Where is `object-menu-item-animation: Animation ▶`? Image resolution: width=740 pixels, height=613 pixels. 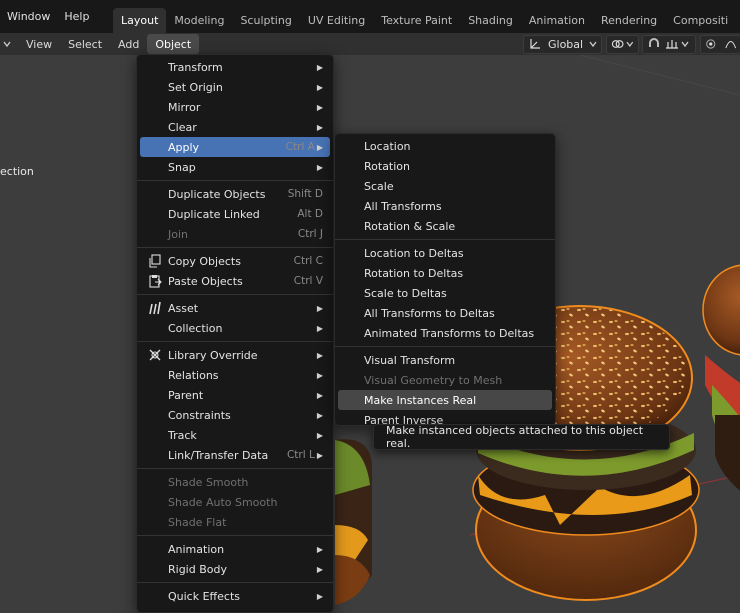 object-menu-item-animation: Animation ▶ is located at coordinates (235, 549).